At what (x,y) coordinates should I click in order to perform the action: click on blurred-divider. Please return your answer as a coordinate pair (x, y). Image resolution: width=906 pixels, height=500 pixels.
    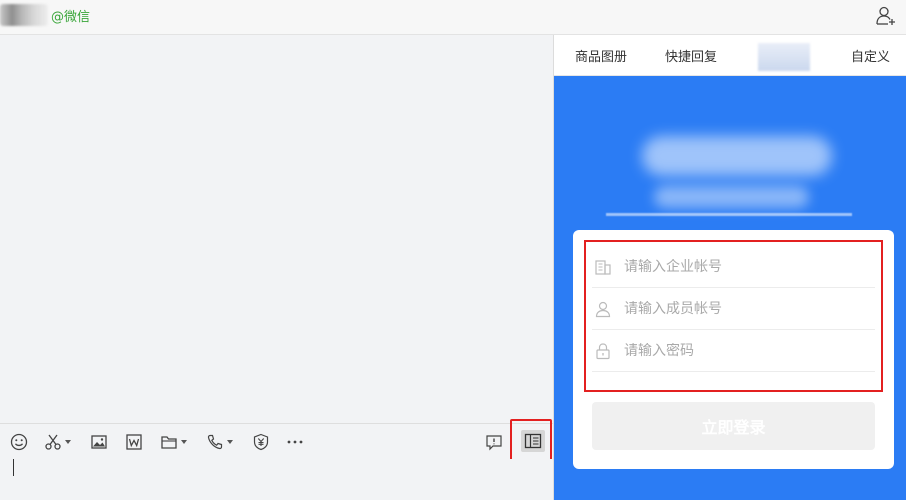
    Looking at the image, I should click on (729, 214).